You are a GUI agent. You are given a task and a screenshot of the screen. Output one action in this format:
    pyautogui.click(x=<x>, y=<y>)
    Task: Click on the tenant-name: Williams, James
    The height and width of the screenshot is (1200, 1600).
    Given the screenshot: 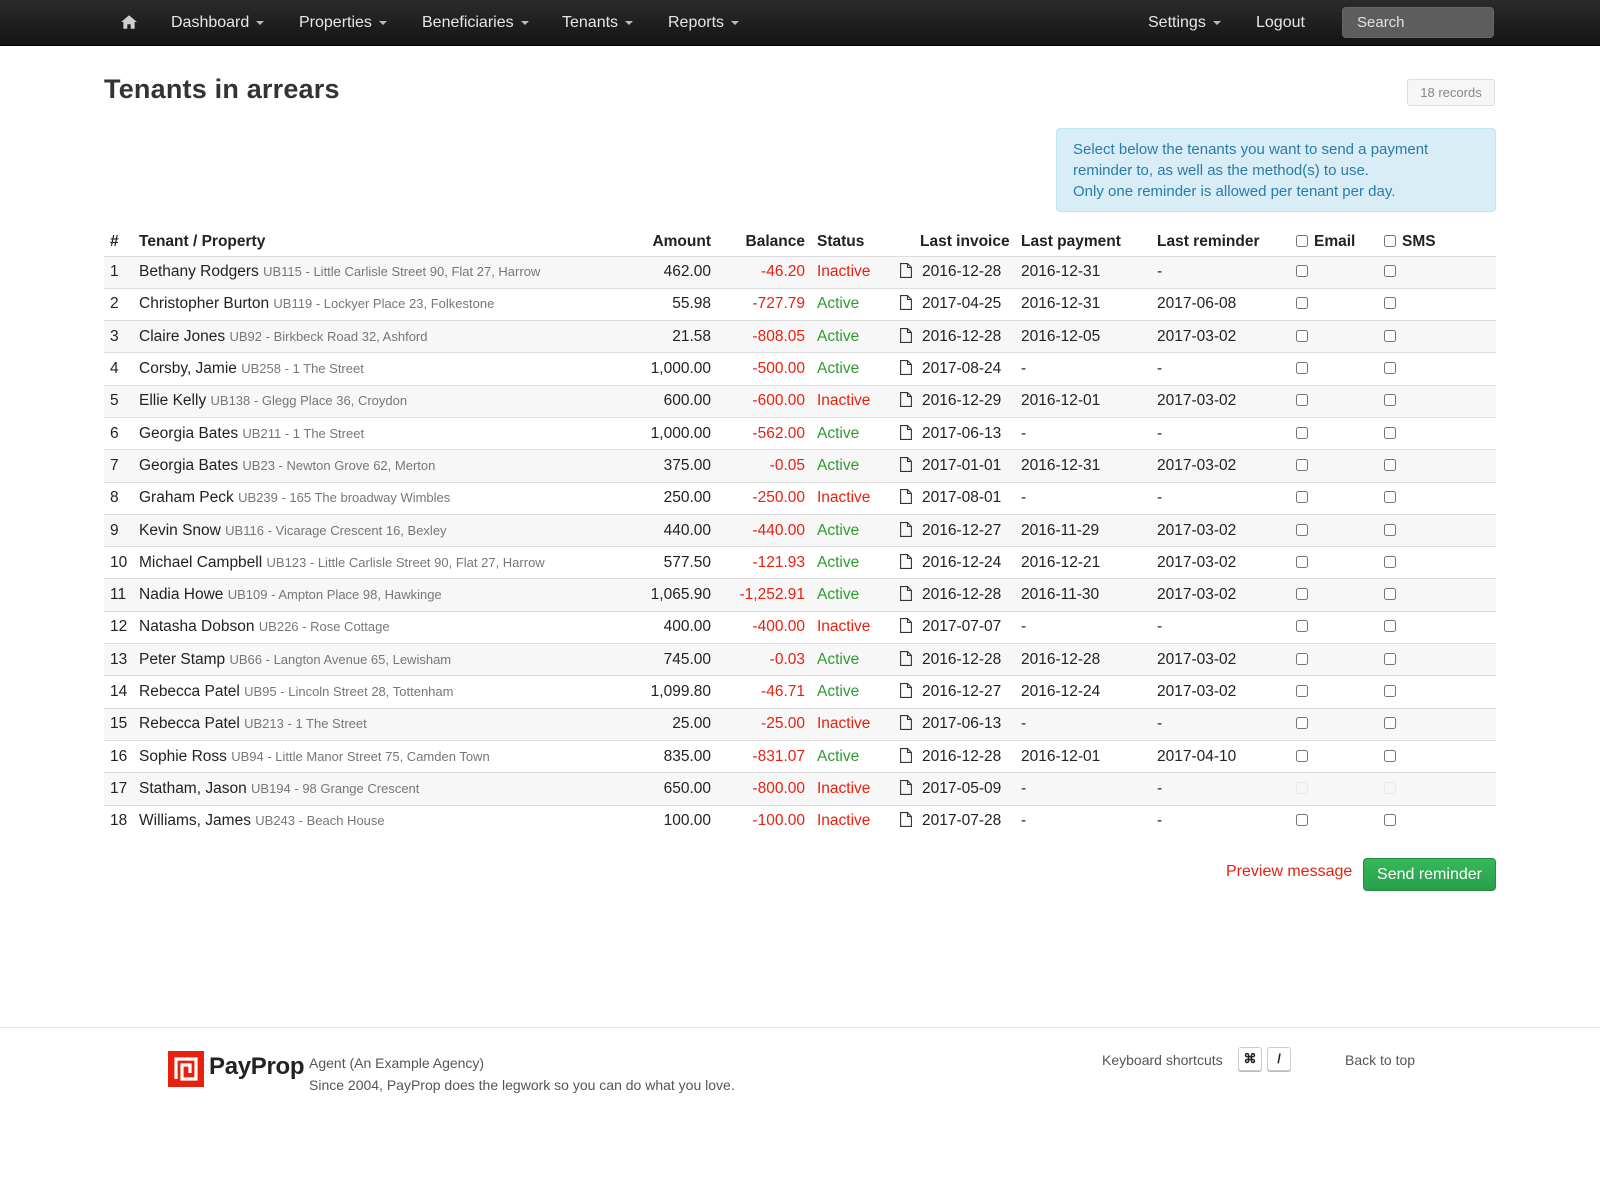 What is the action you would take?
    pyautogui.click(x=195, y=820)
    